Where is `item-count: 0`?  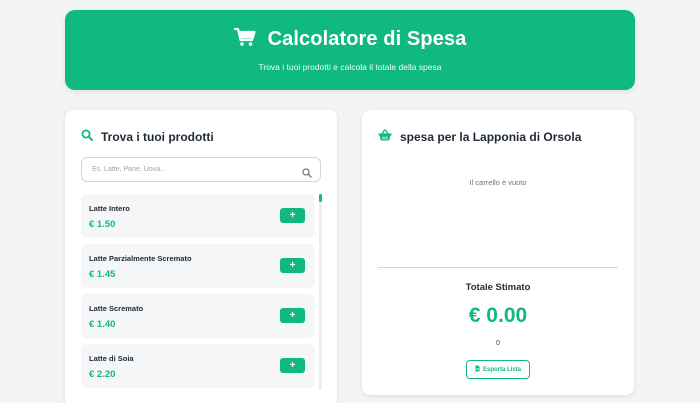
item-count: 0 is located at coordinates (498, 343).